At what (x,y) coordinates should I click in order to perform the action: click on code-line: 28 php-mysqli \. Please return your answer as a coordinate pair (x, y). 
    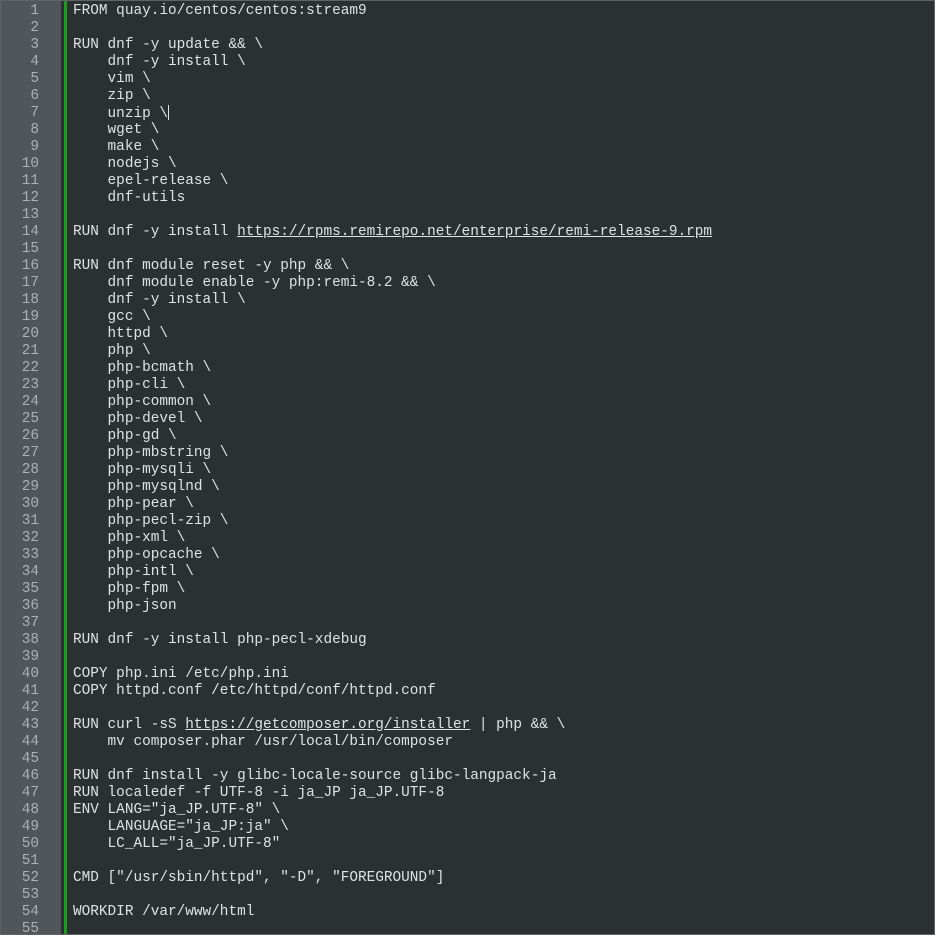
    Looking at the image, I should click on (467, 470).